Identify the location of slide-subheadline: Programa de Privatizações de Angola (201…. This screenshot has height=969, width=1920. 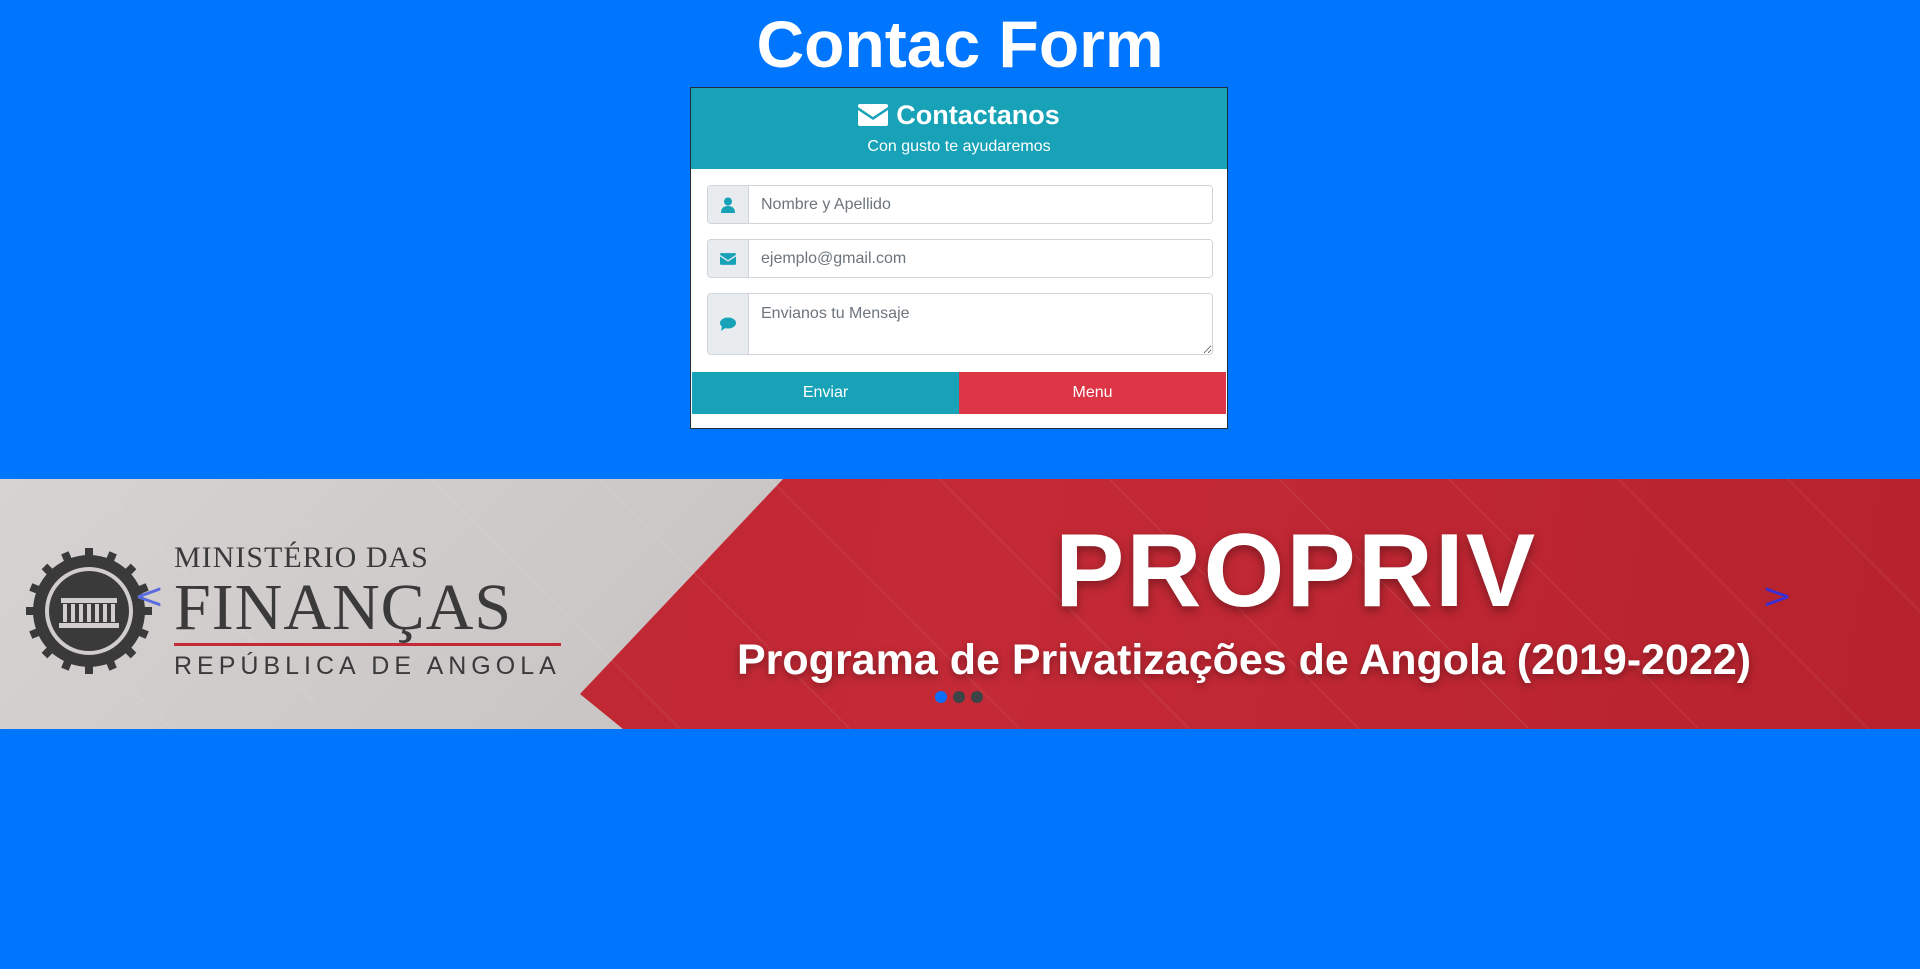
(1244, 660).